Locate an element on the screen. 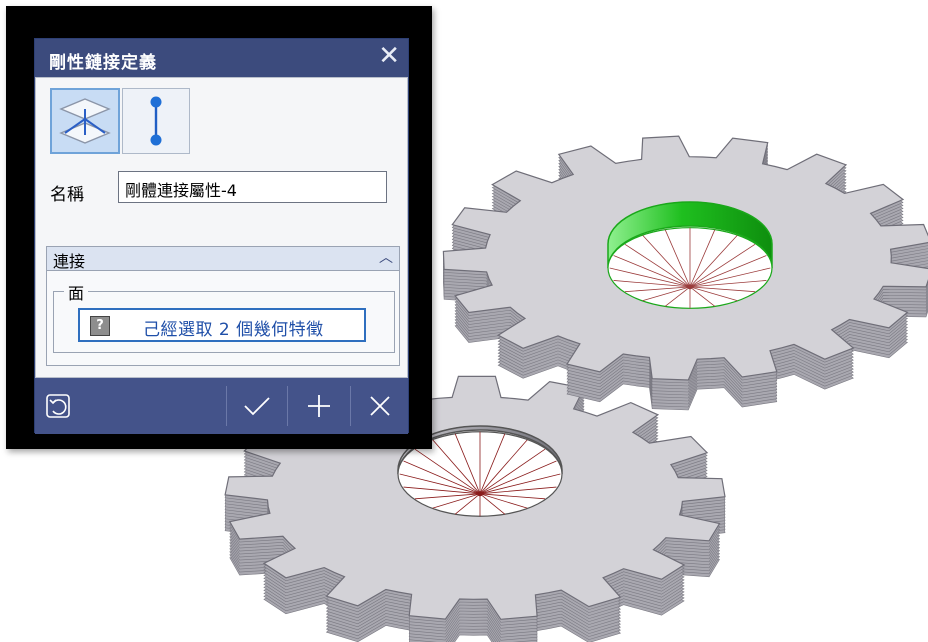  plus-icon is located at coordinates (319, 406).